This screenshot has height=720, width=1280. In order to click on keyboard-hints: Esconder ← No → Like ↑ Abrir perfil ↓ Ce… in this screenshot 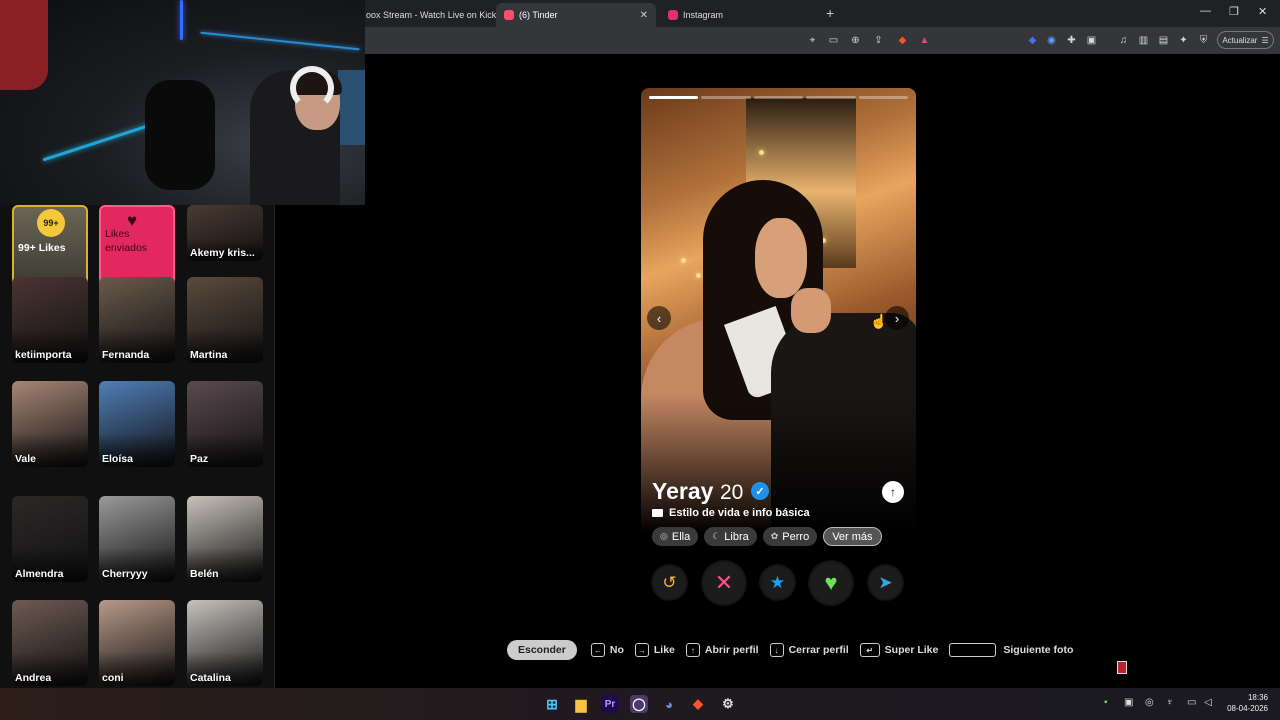, I will do `click(795, 650)`.